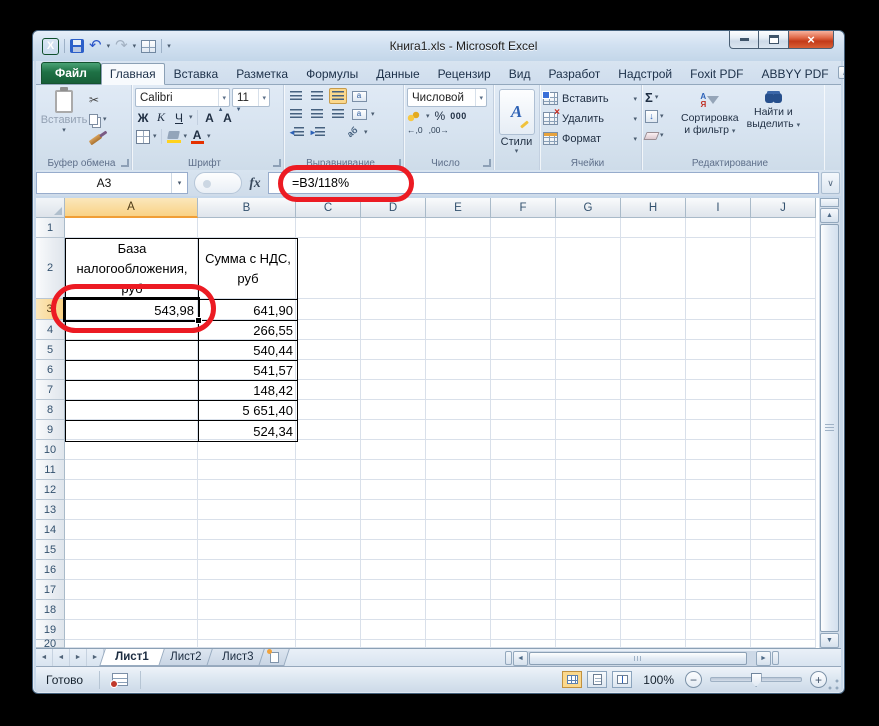 The width and height of the screenshot is (879, 726). Describe the element at coordinates (523, 530) in the screenshot. I see `cell-F14` at that location.